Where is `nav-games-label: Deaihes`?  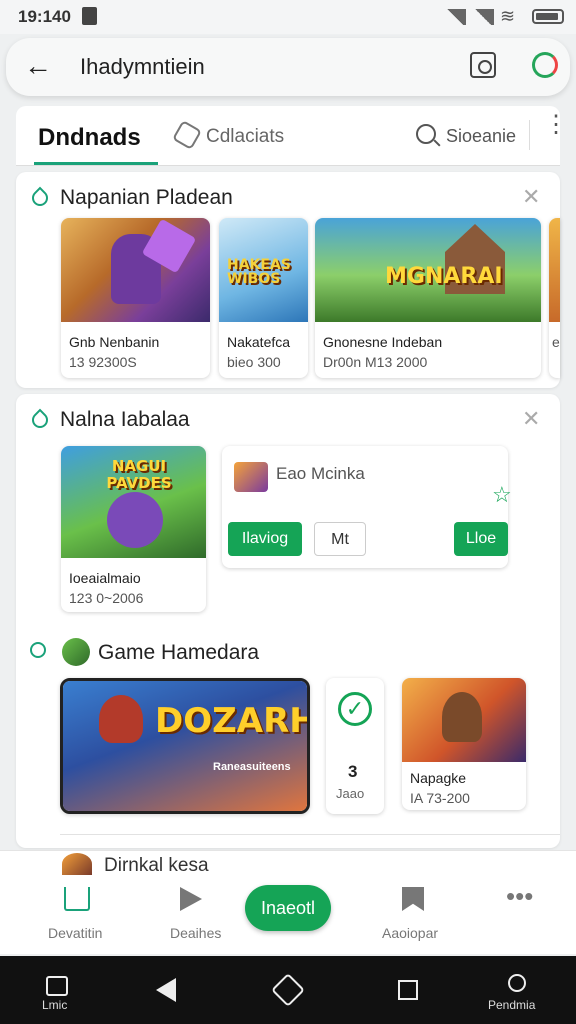
nav-games-label: Deaihes is located at coordinates (195, 933).